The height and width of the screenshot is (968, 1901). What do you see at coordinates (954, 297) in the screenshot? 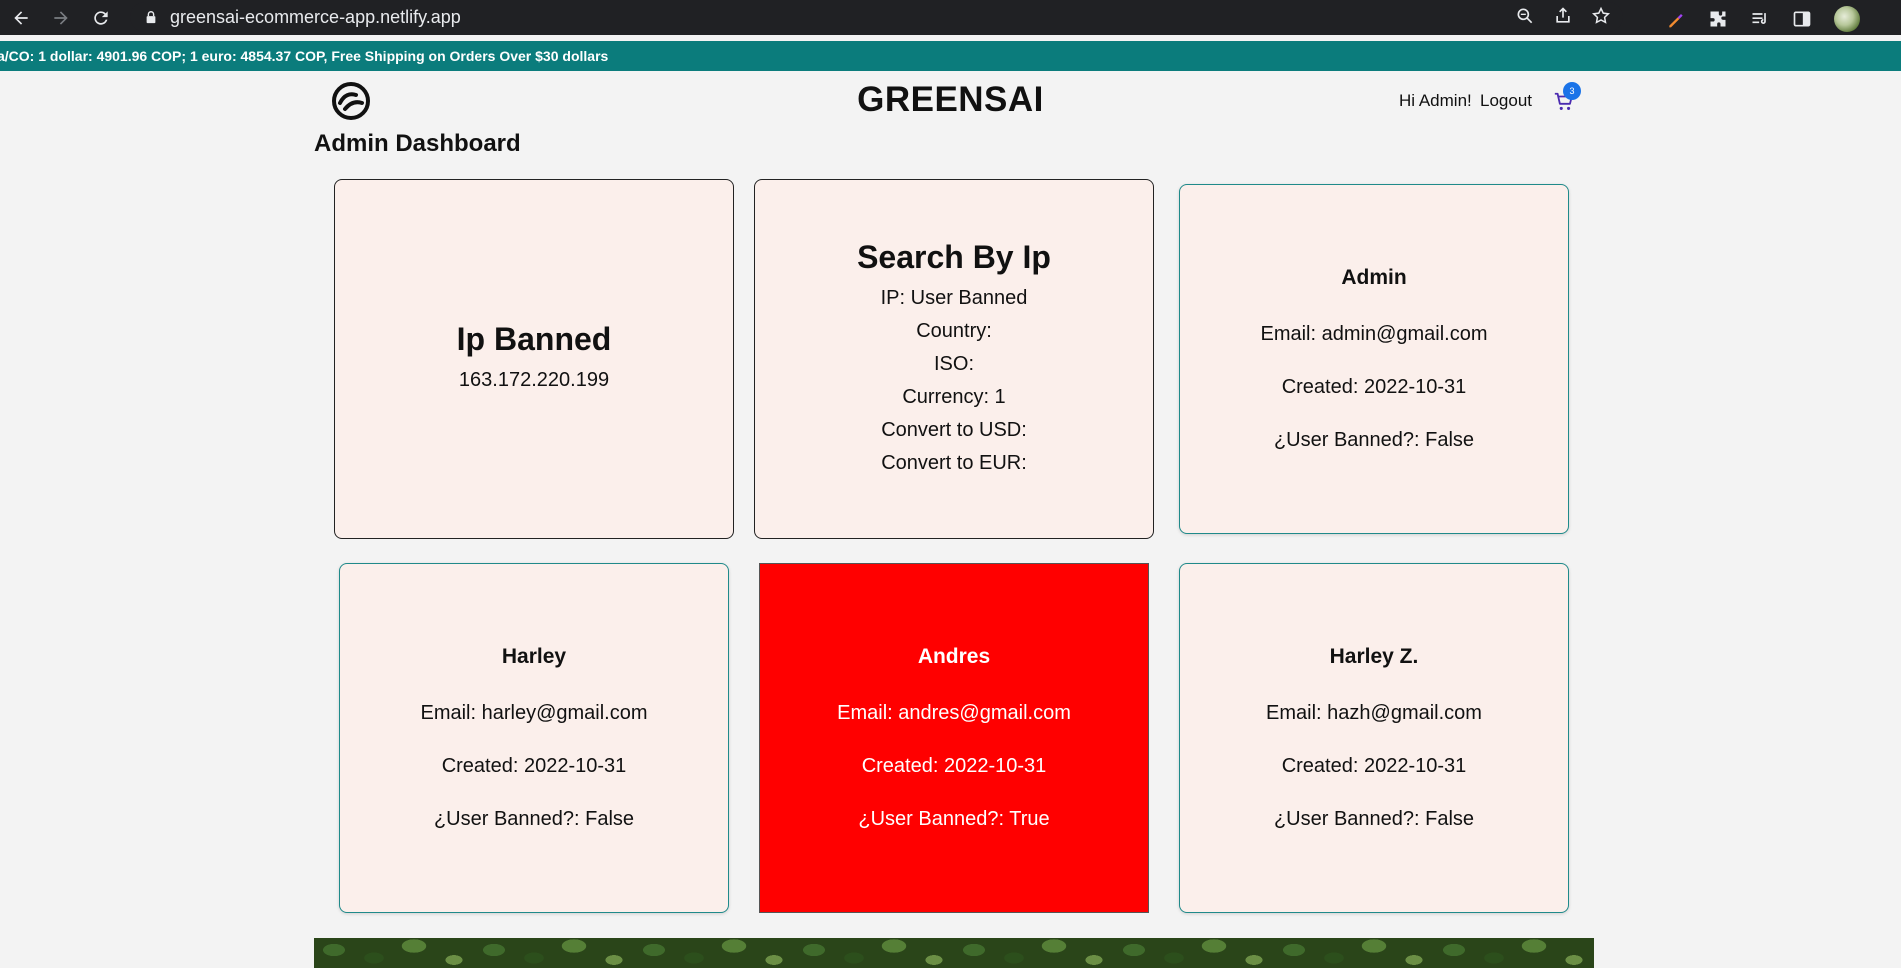
I see `search-result-ip: IP: User Banned` at bounding box center [954, 297].